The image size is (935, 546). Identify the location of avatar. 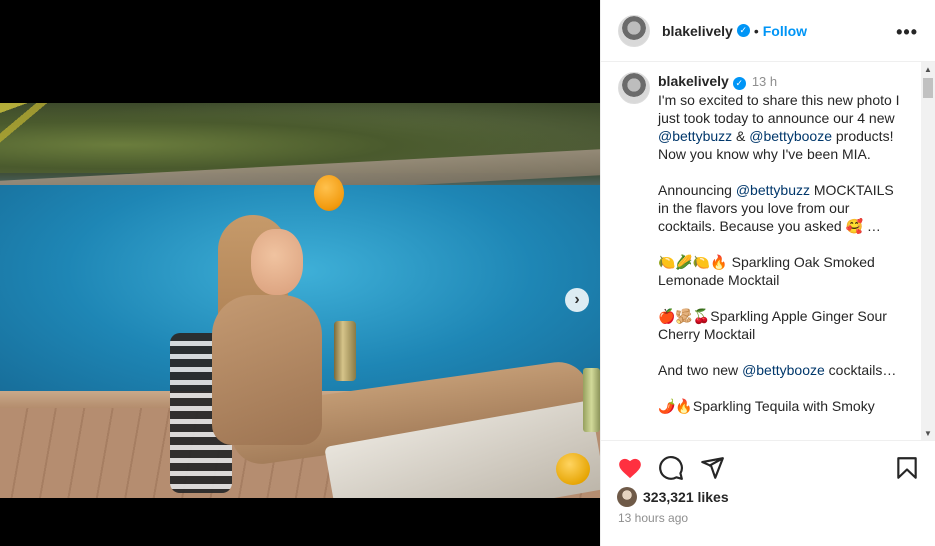
(634, 30).